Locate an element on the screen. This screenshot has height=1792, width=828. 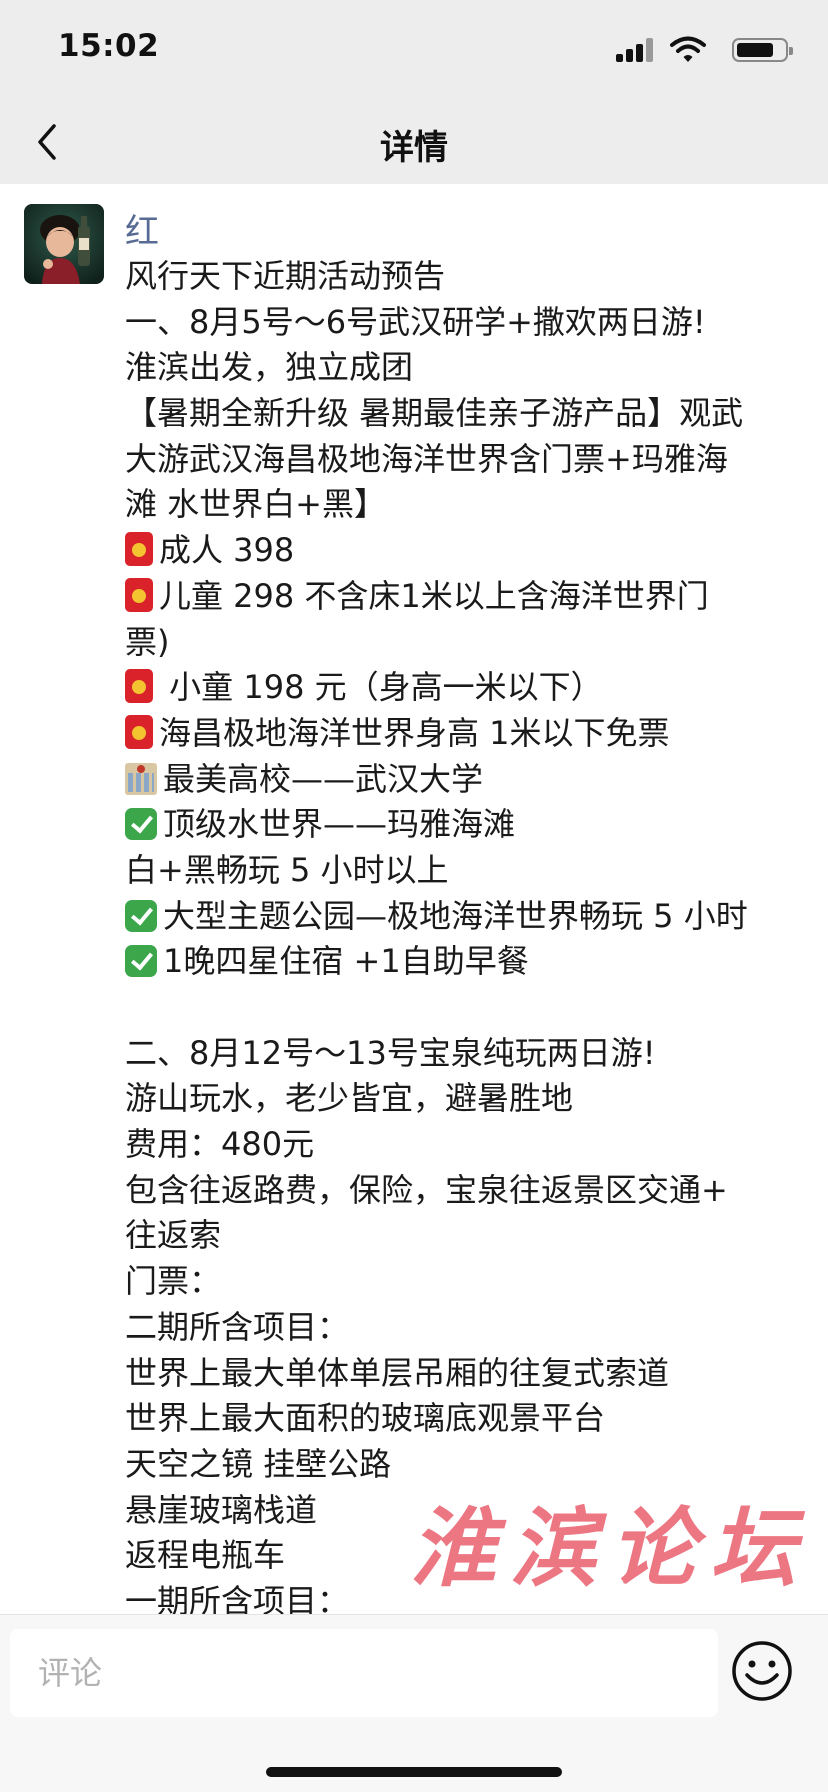
post-line: 1晚四星住宿 +1自助早餐 is located at coordinates (465, 962).